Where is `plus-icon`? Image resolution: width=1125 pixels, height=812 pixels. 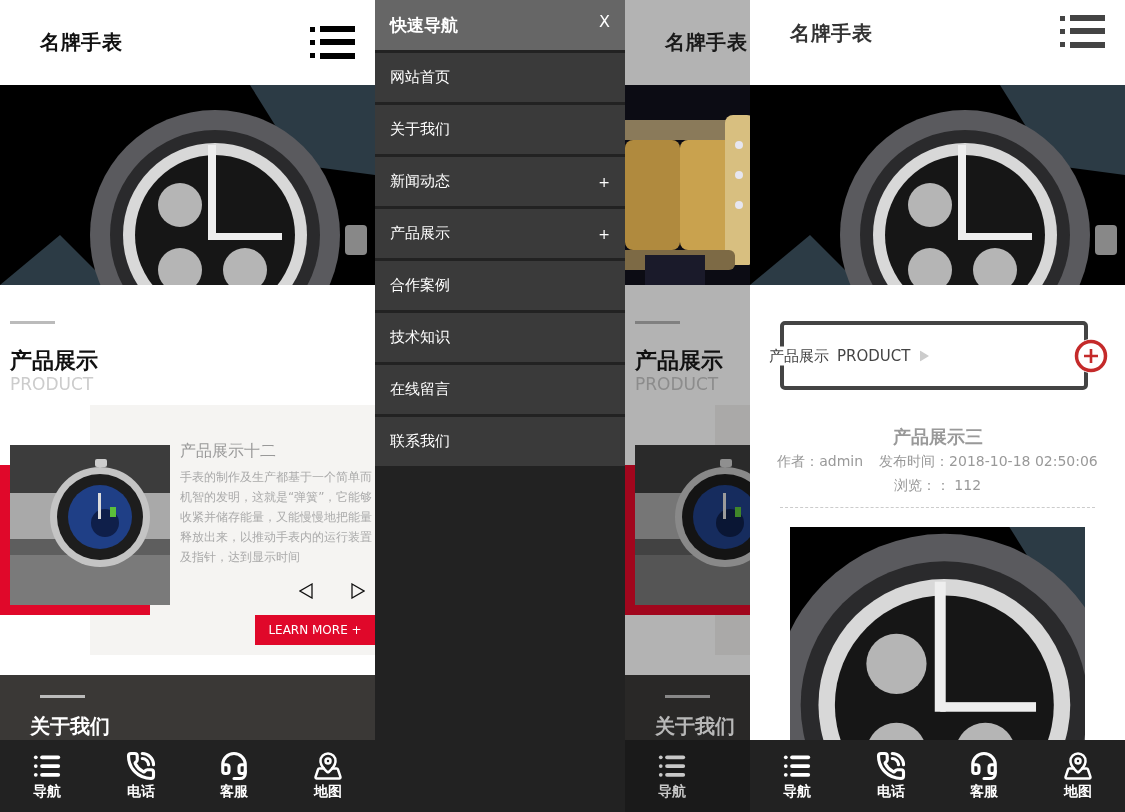
plus-icon is located at coordinates (1091, 355).